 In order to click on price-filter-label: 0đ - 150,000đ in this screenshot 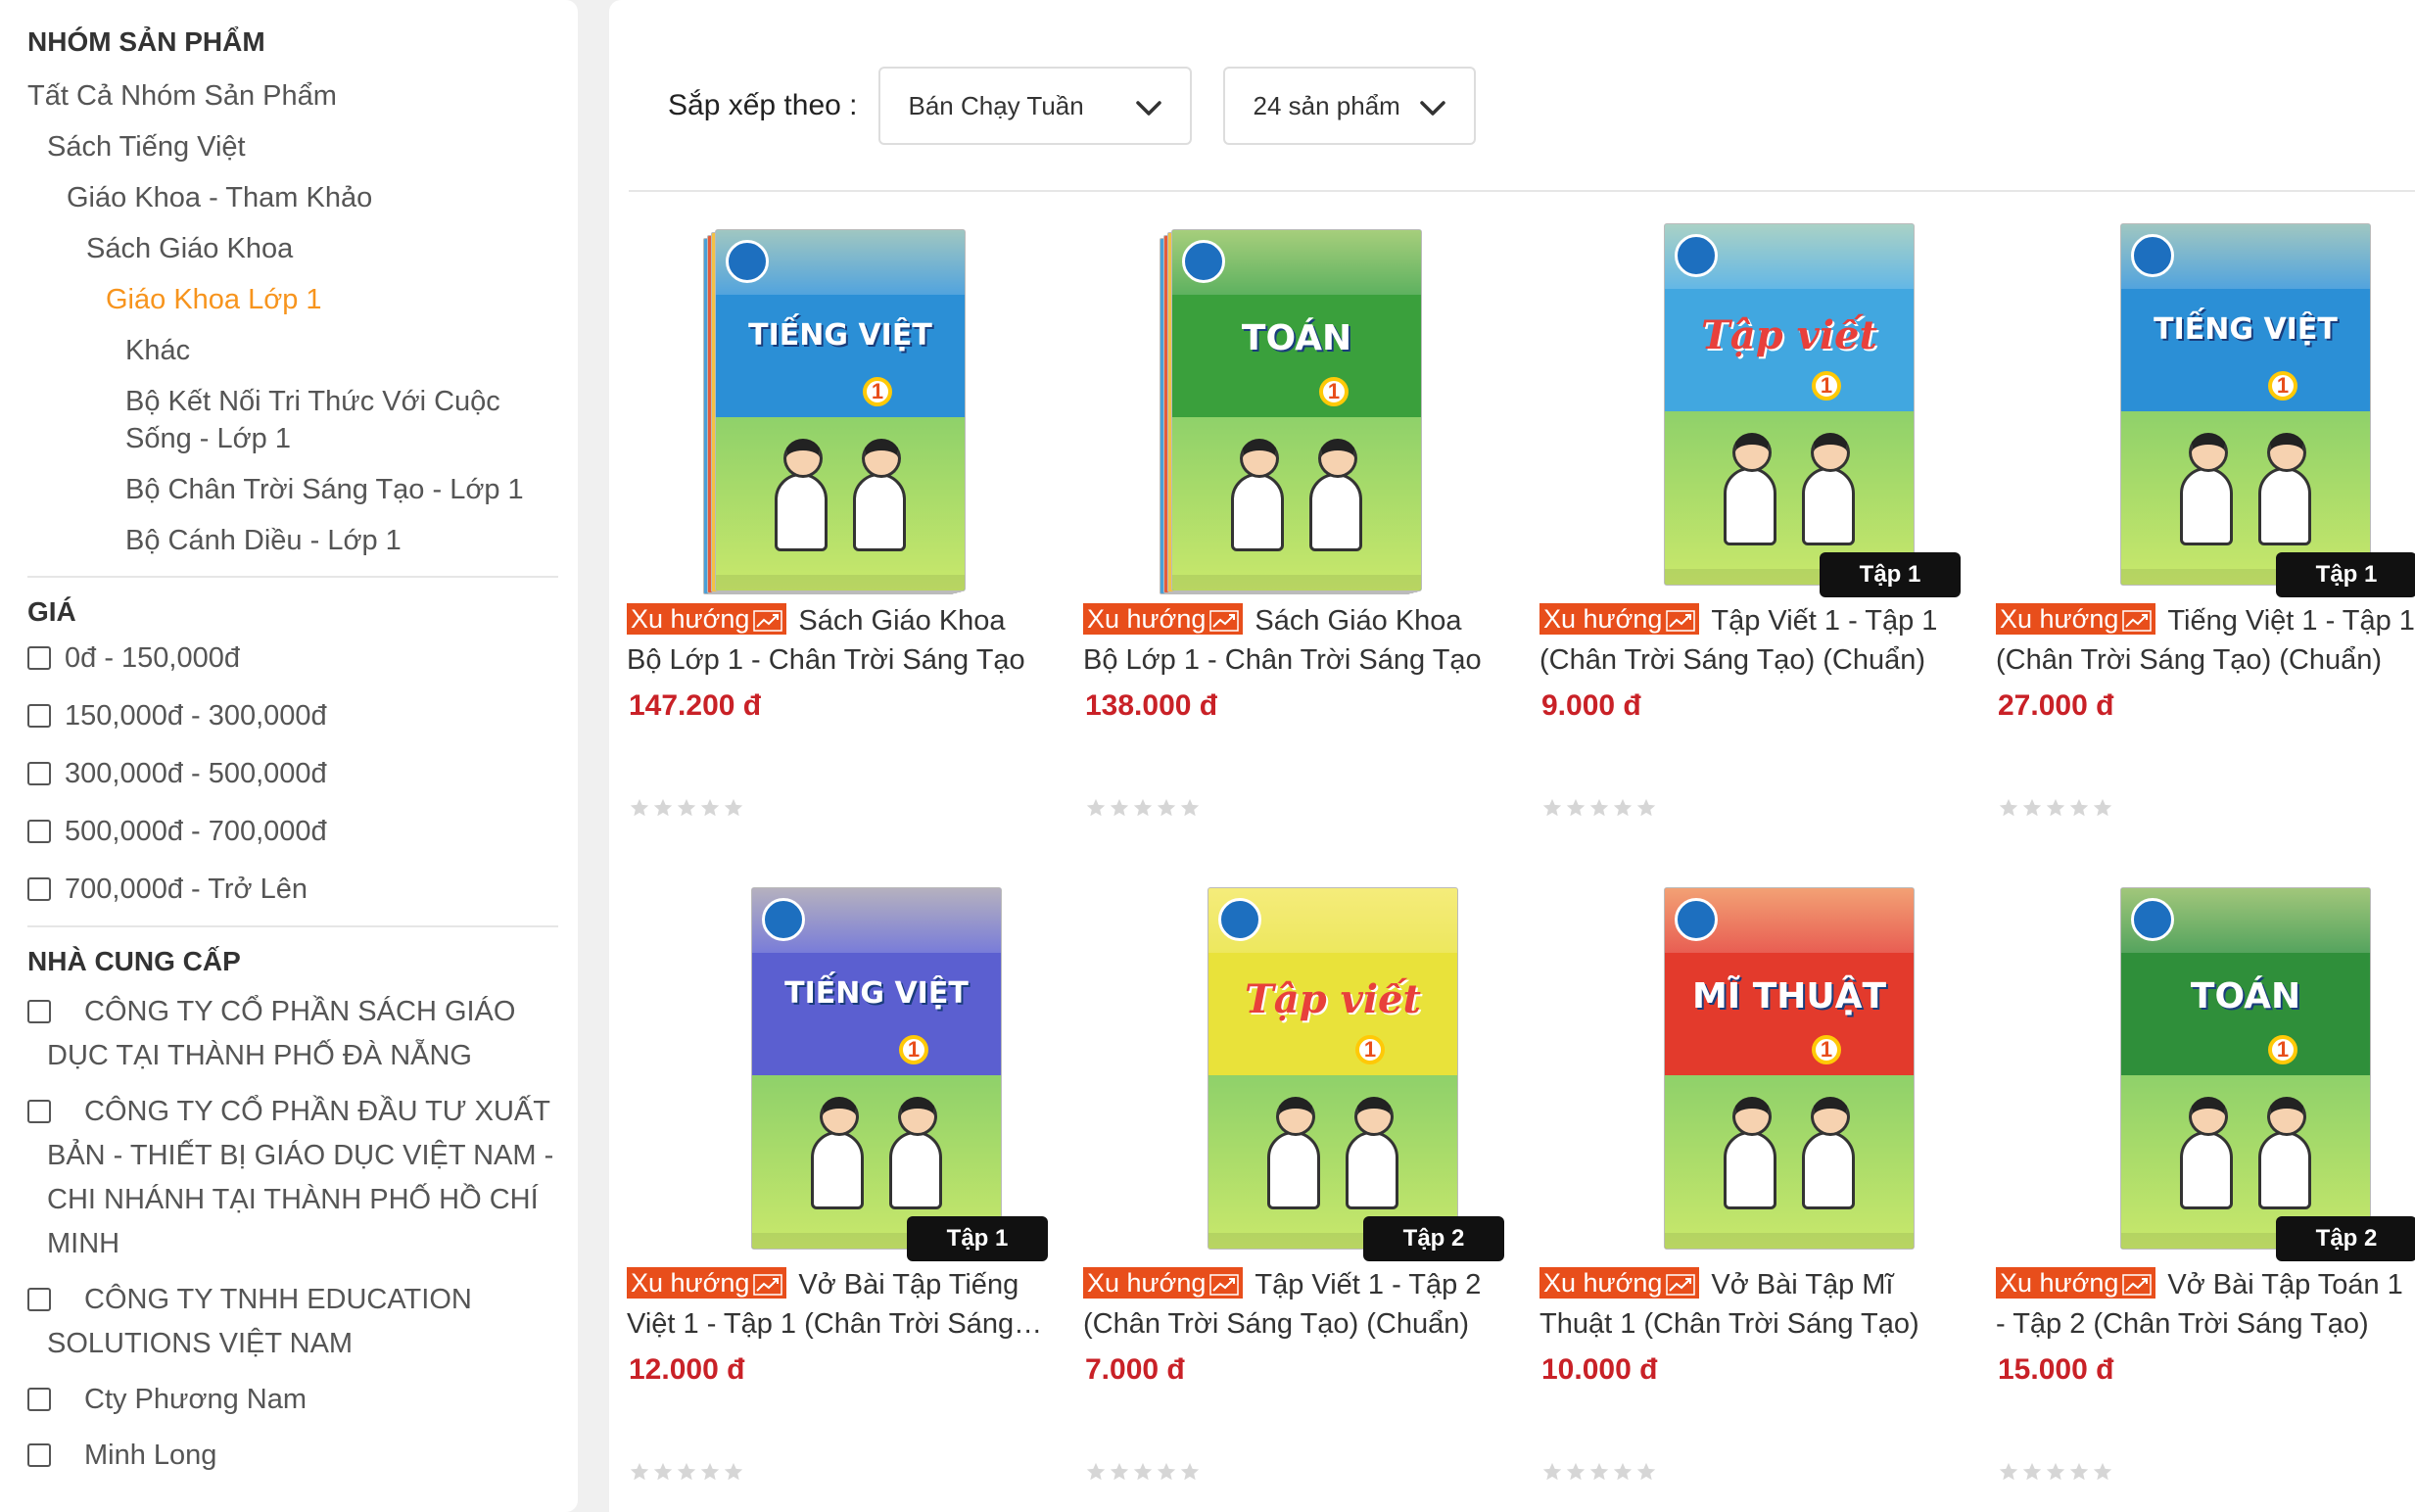, I will do `click(152, 658)`.